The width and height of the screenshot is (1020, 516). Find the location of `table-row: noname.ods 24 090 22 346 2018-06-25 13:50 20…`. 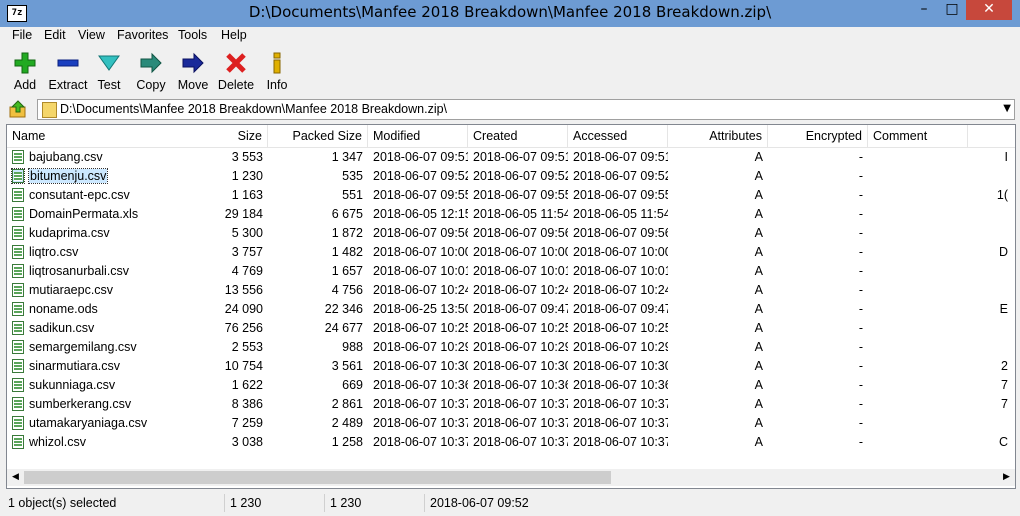

table-row: noname.ods 24 090 22 346 2018-06-25 13:50 20… is located at coordinates (511, 309).